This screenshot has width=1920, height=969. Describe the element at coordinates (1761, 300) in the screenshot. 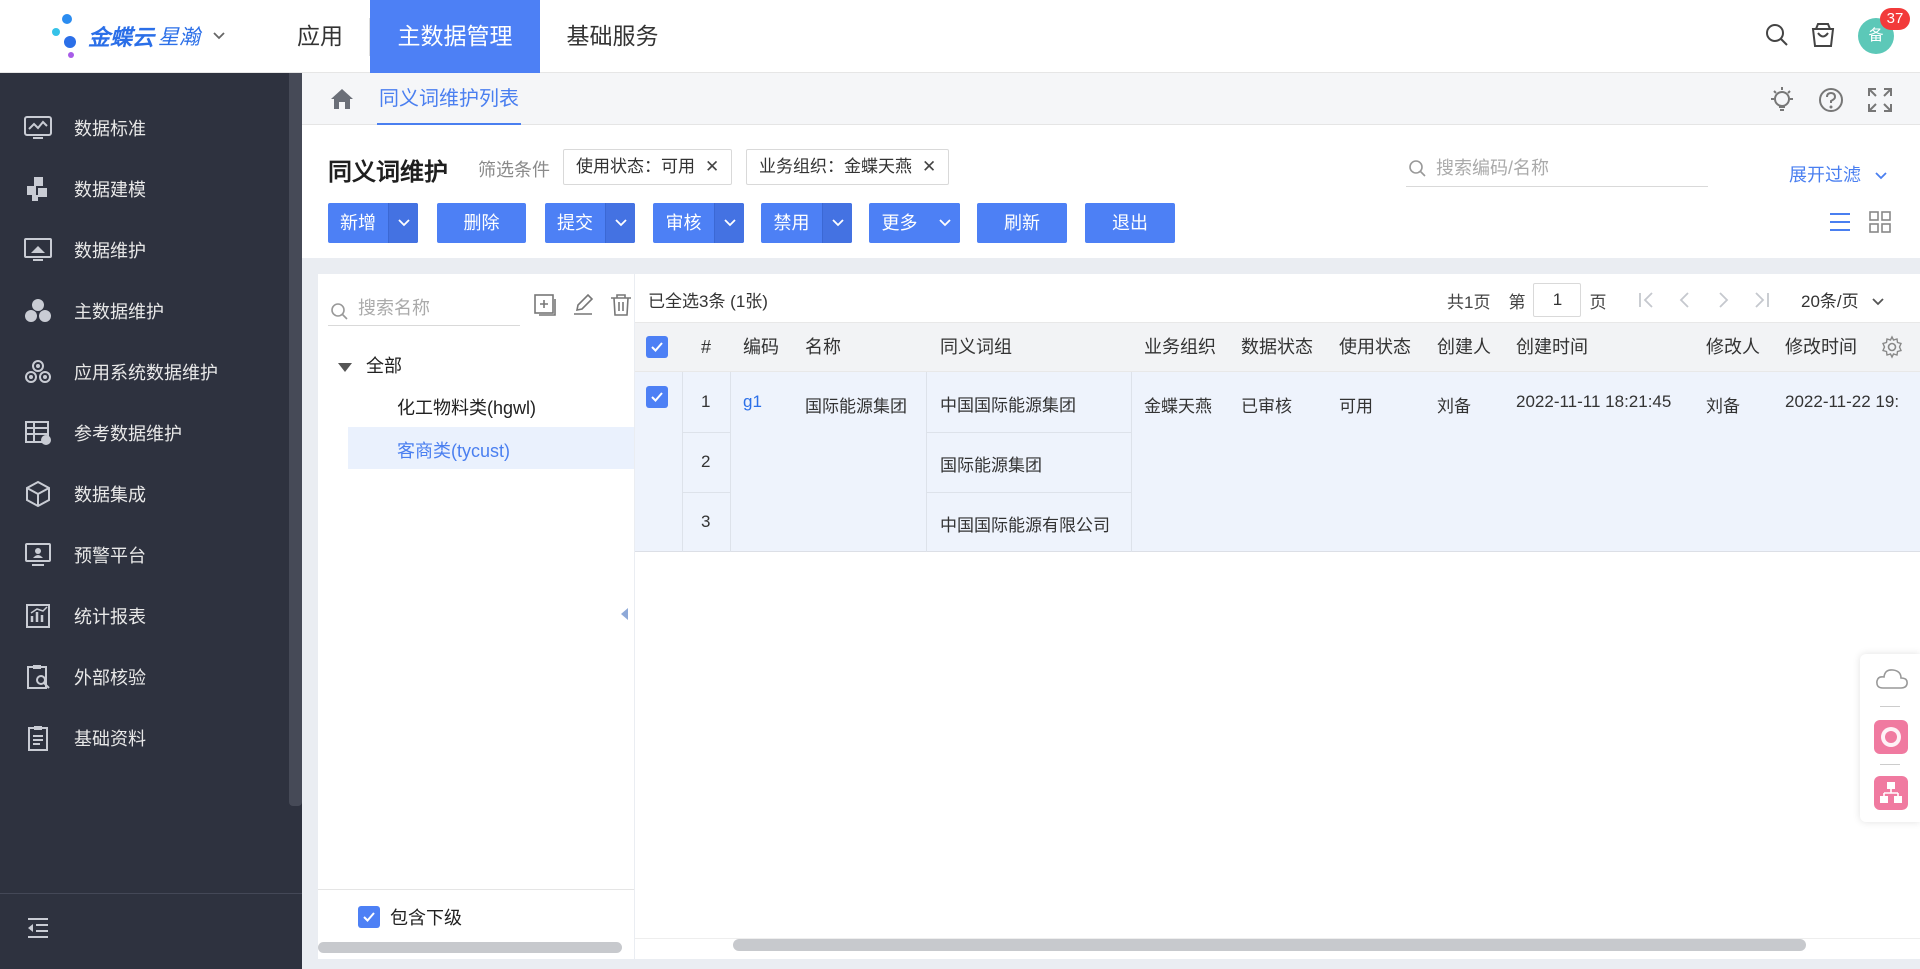

I see `last-page-icon` at that location.